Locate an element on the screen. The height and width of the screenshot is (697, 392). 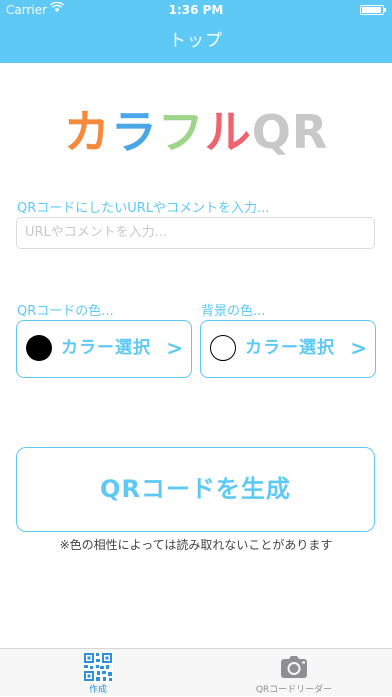
qr-color-swatch is located at coordinates (39, 348).